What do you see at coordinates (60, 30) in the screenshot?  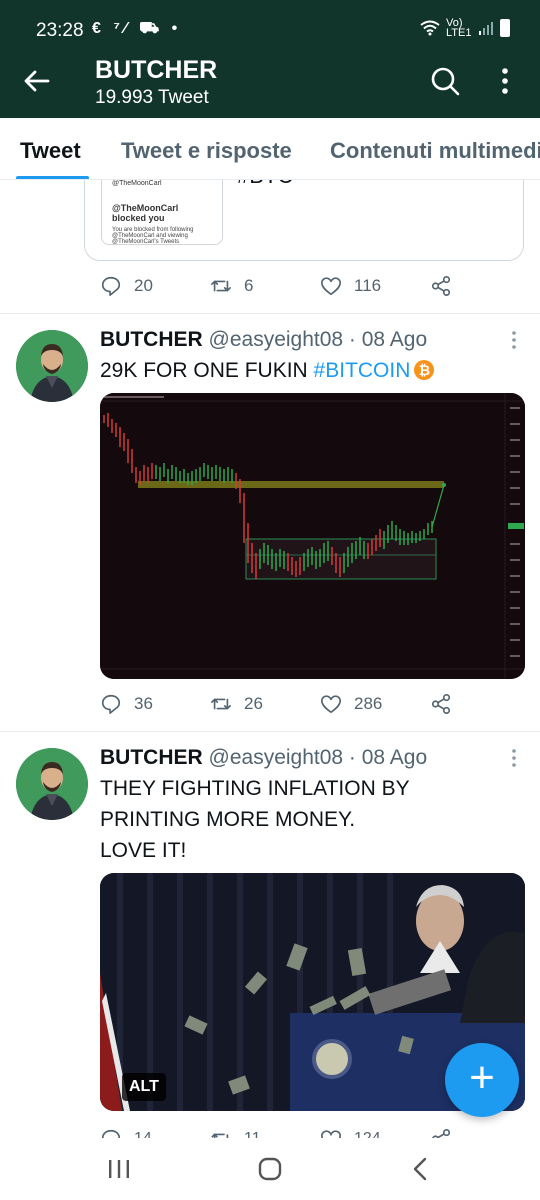 I see `status-time: 23:28` at bounding box center [60, 30].